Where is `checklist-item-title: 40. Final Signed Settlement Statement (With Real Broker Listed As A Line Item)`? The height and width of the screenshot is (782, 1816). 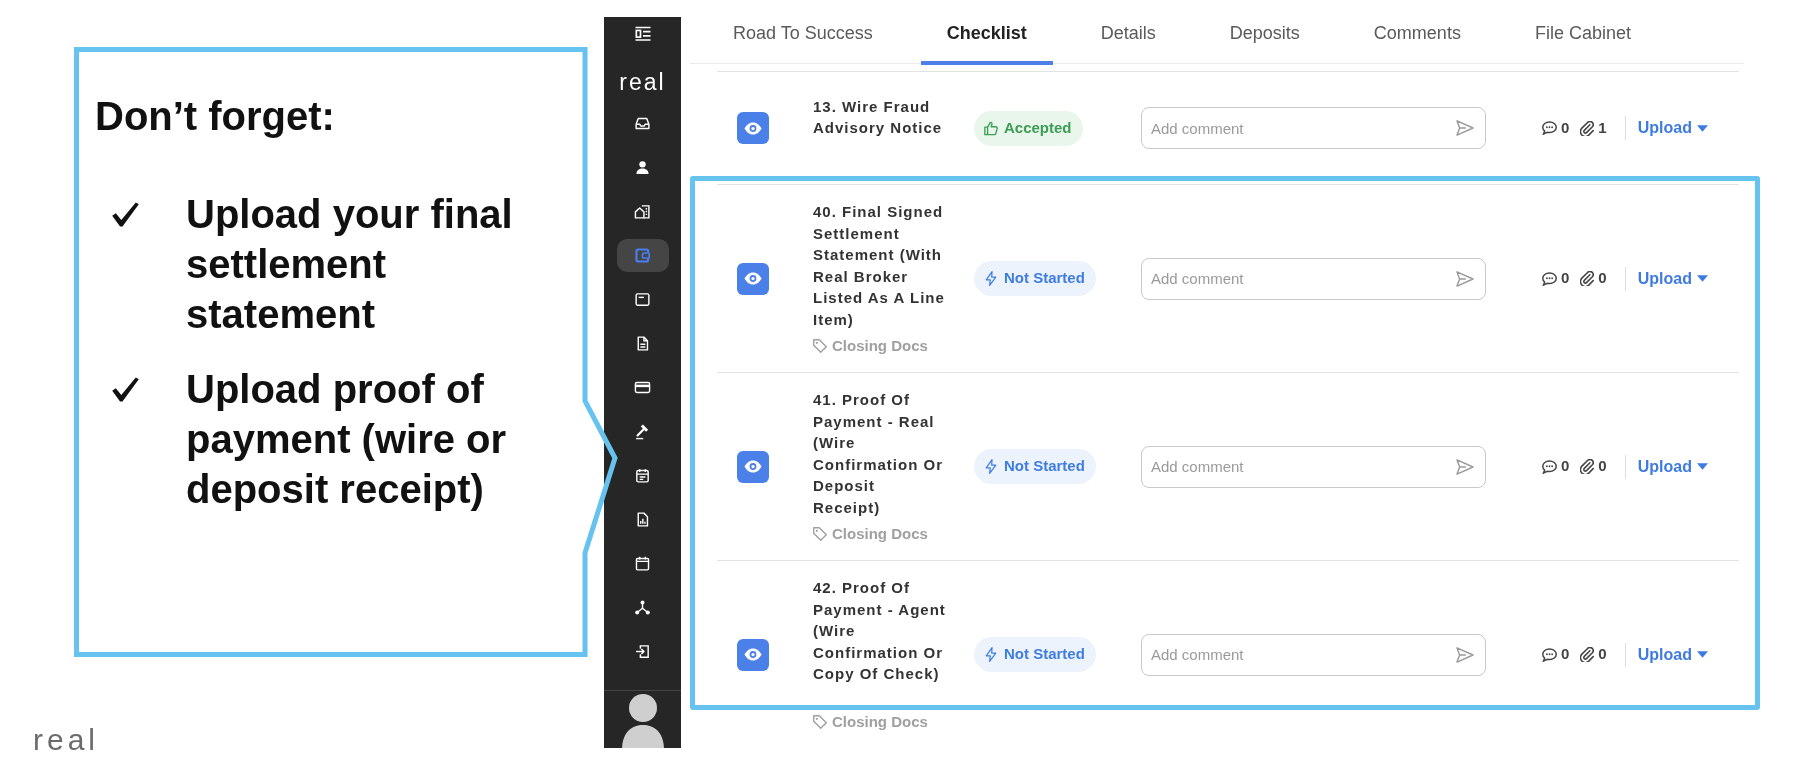 checklist-item-title: 40. Final Signed Settlement Statement (With Real Broker Listed As A Line Item) is located at coordinates (879, 266).